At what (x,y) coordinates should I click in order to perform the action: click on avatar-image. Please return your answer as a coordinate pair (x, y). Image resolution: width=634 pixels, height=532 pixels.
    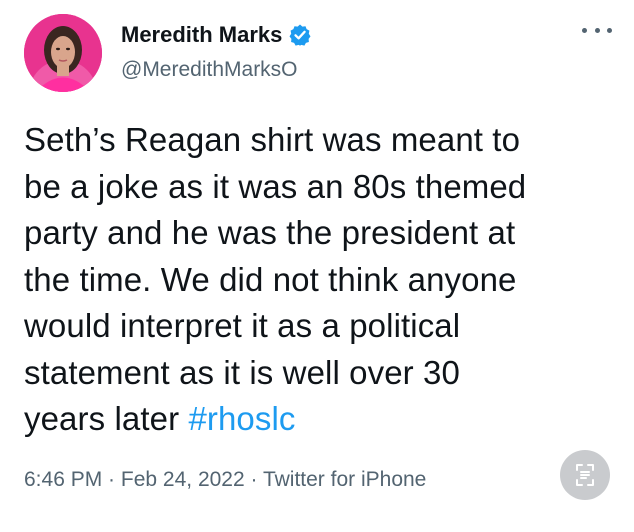
    Looking at the image, I should click on (63, 53).